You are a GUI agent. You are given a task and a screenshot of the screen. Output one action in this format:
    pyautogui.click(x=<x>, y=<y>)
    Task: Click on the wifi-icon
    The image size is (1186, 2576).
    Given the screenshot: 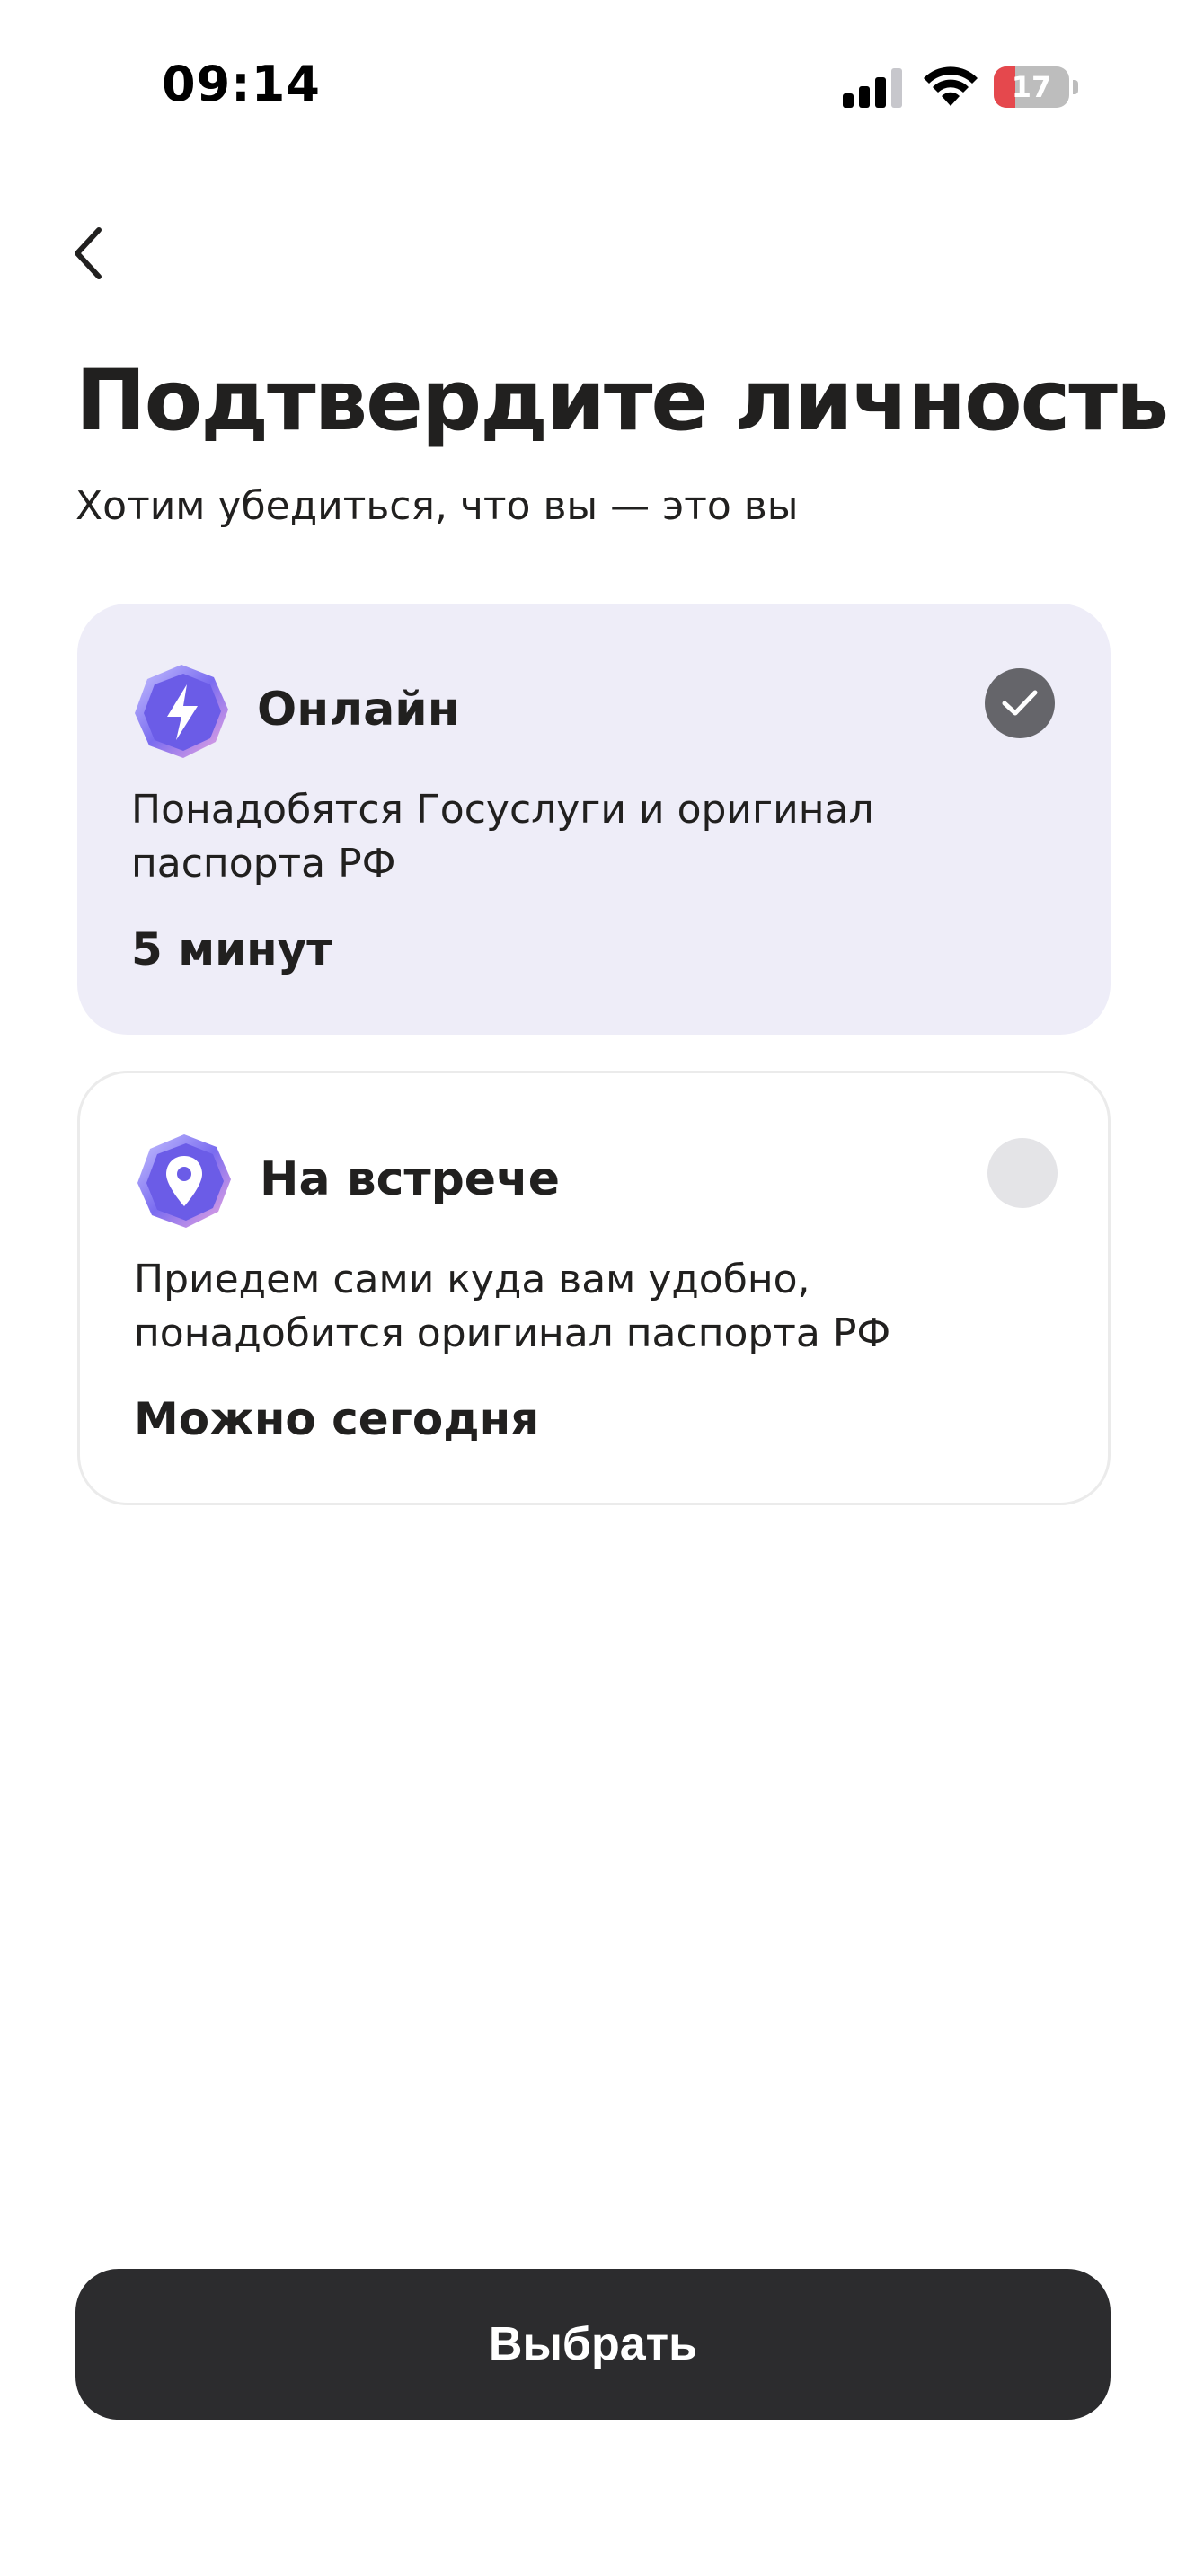 What is the action you would take?
    pyautogui.click(x=951, y=86)
    